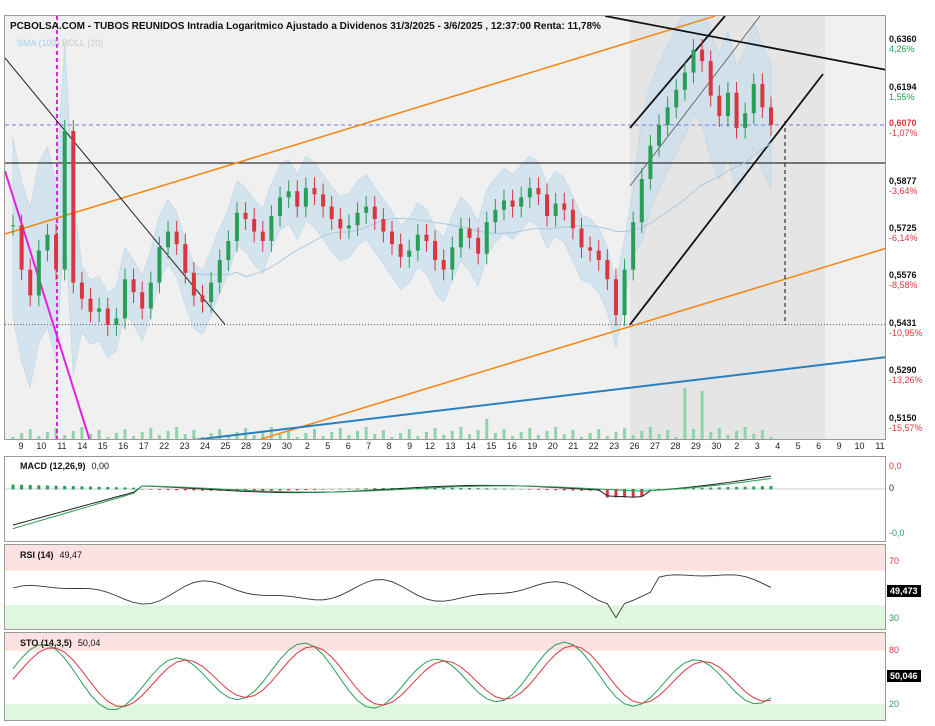 Image resolution: width=935 pixels, height=726 pixels. Describe the element at coordinates (716, 446) in the screenshot. I see `x-tick-label: 30` at that location.